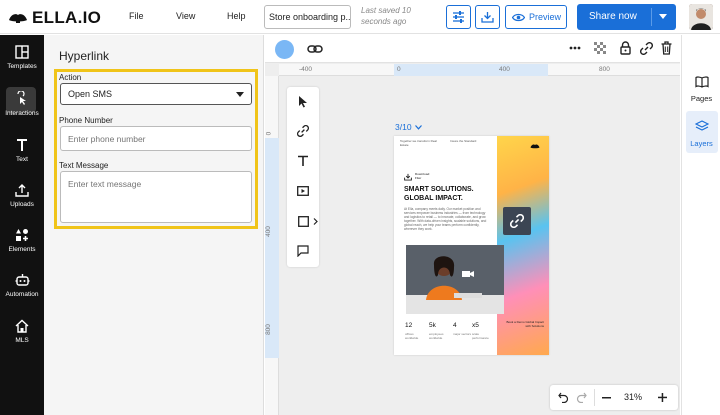  Describe the element at coordinates (22, 113) in the screenshot. I see `rail-label-interactions: Interactions` at that location.